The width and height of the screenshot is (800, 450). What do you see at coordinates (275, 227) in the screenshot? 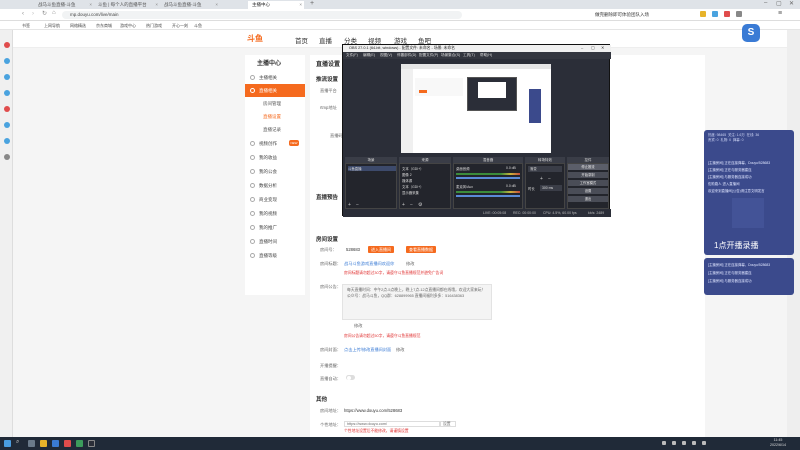
I see `sidebar-item: 我的推广` at bounding box center [275, 227].